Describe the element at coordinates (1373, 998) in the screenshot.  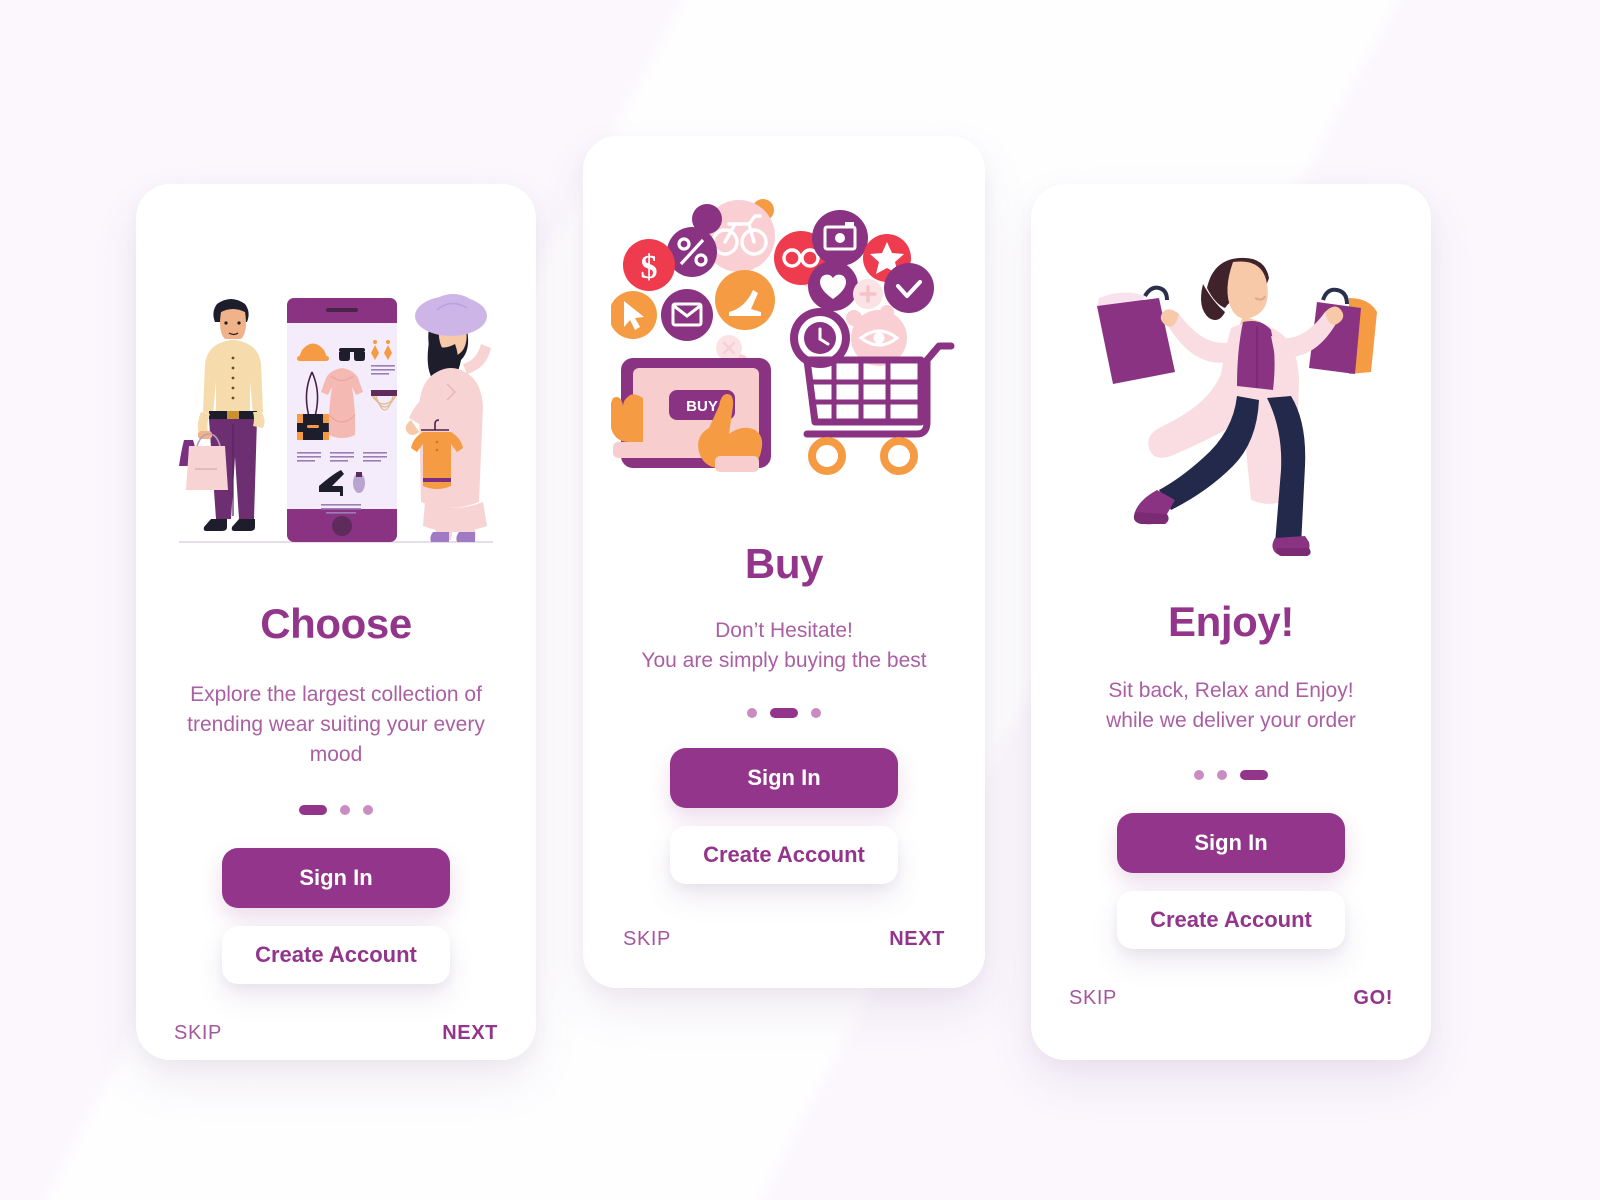
I see `go-button: GO!` at that location.